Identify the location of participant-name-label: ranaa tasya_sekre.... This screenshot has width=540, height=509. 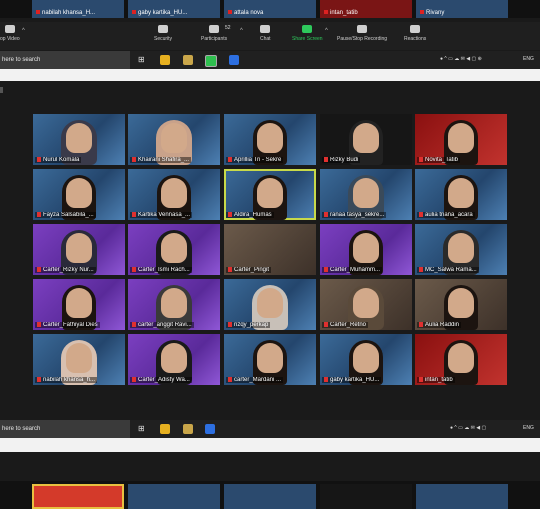
(354, 215).